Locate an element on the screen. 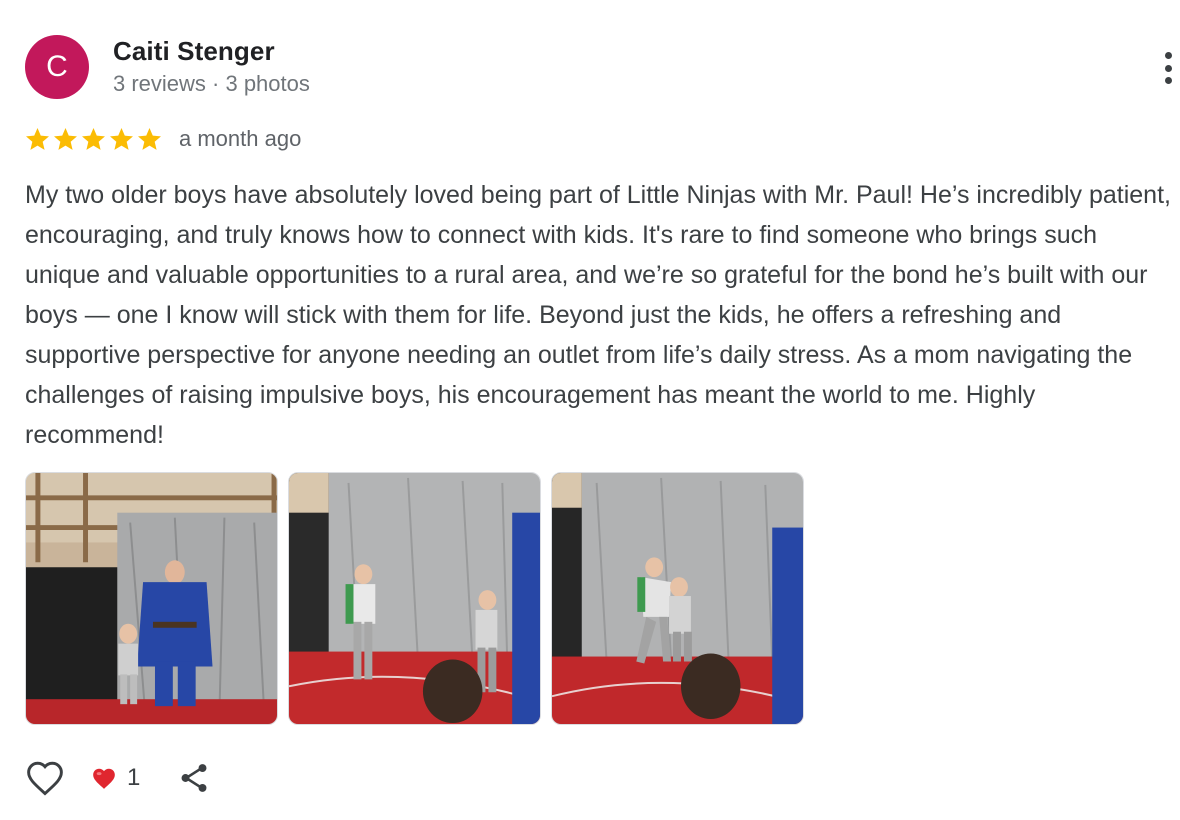 The width and height of the screenshot is (1180, 820). reaction-count: 1 is located at coordinates (134, 777).